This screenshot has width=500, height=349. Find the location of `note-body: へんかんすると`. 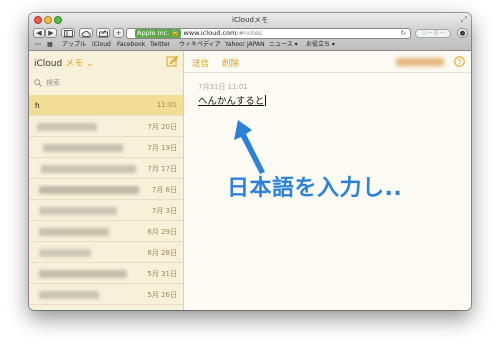

note-body: へんかんすると is located at coordinates (232, 100).